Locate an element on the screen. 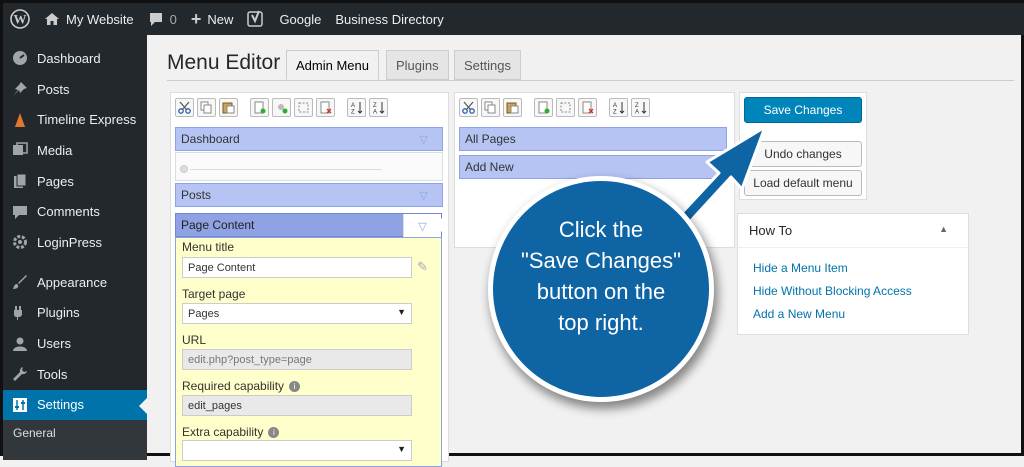  callout-line: top right. is located at coordinates (601, 322).